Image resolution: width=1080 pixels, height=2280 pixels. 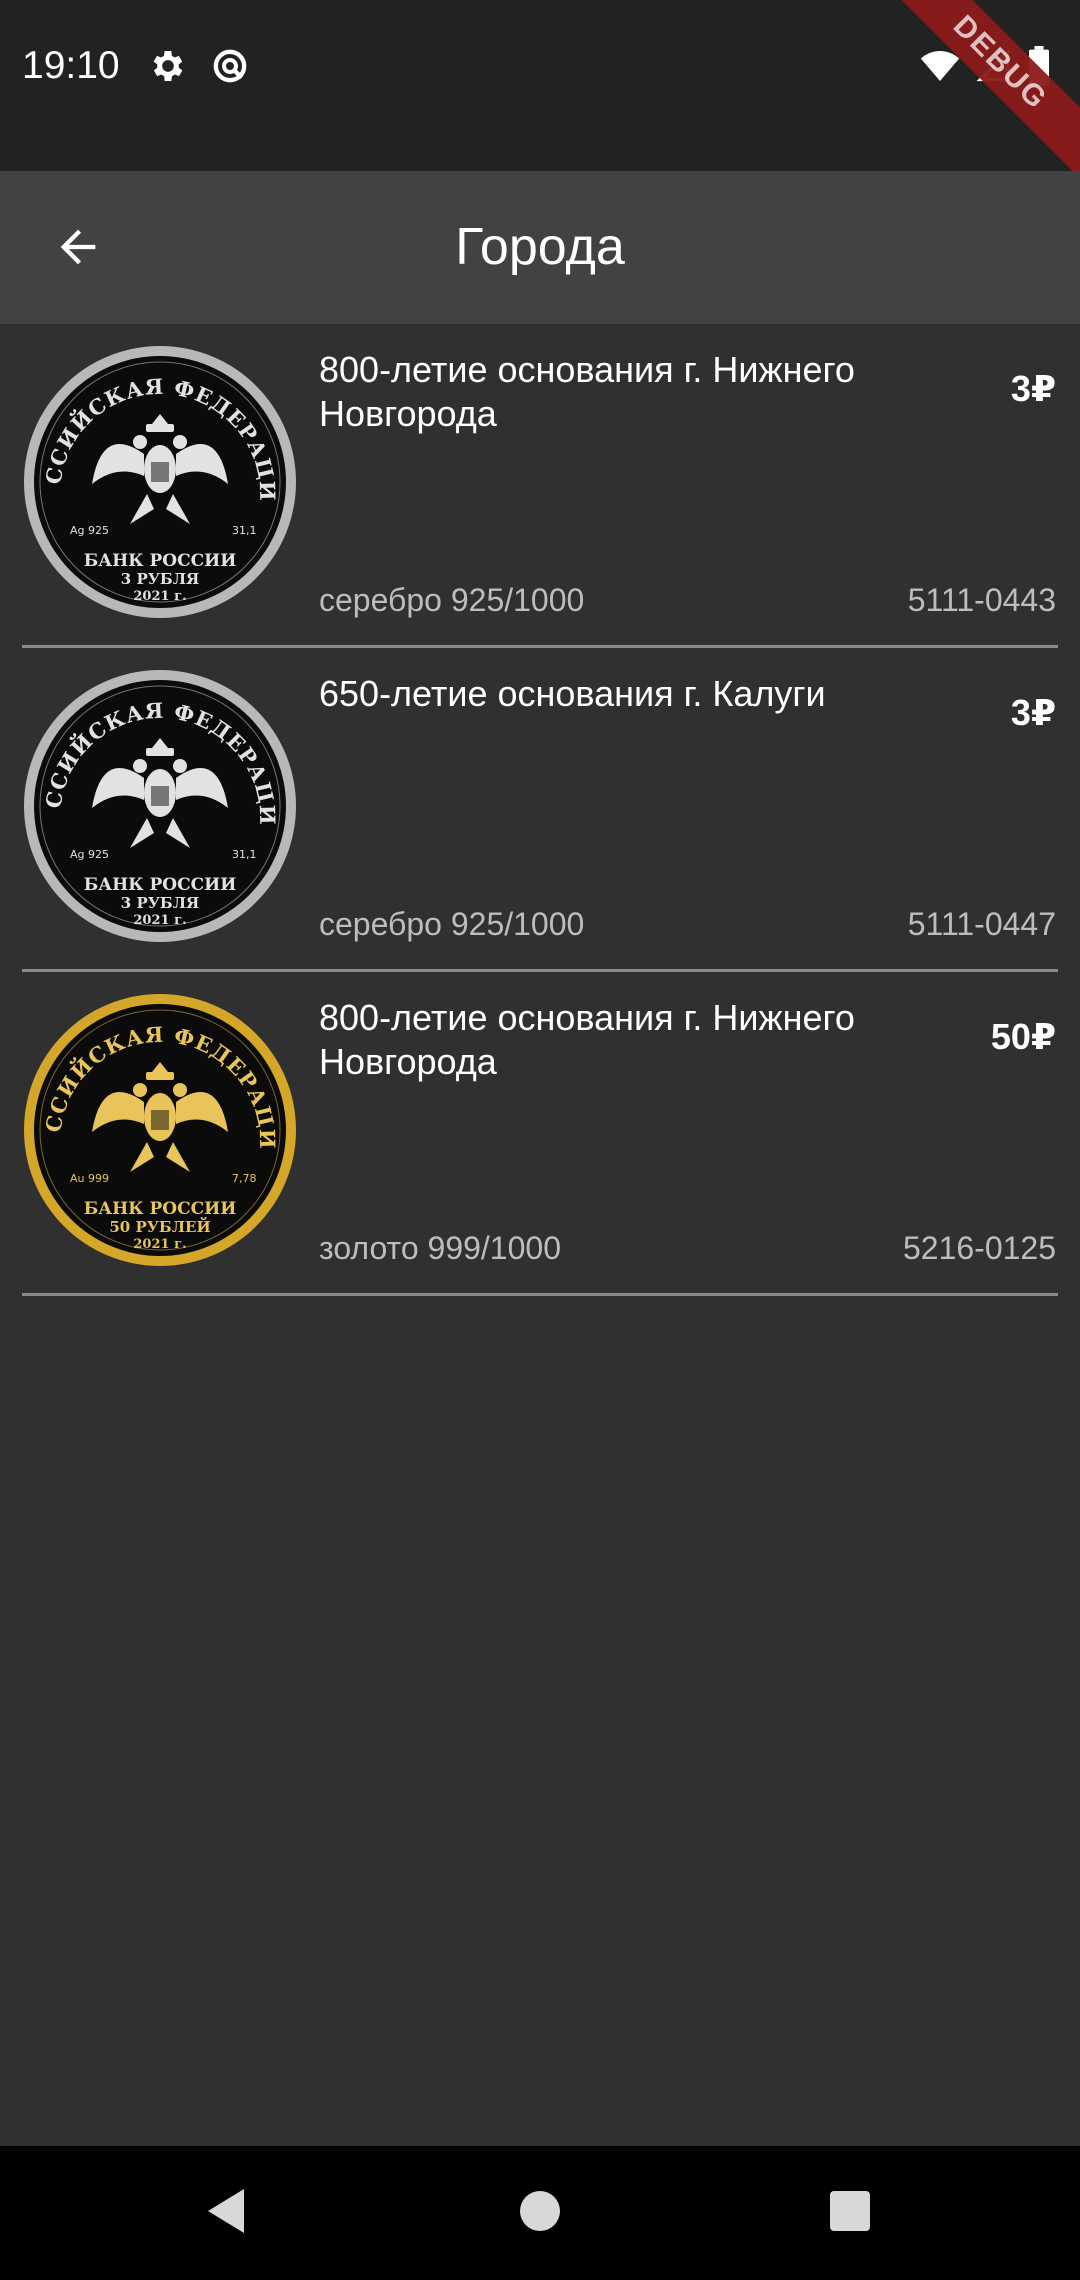 I want to click on nav-recents-button, so click(x=850, y=2213).